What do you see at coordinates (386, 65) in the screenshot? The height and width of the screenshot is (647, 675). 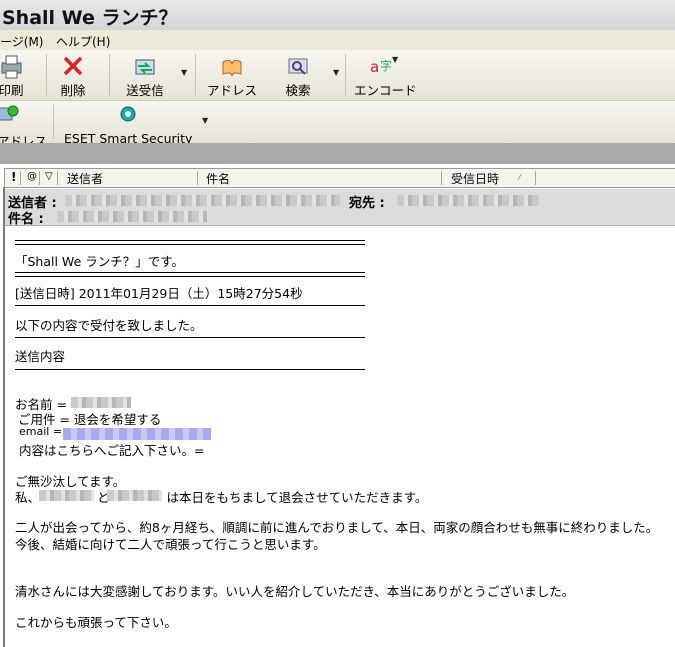 I see `svg-text: 字` at bounding box center [386, 65].